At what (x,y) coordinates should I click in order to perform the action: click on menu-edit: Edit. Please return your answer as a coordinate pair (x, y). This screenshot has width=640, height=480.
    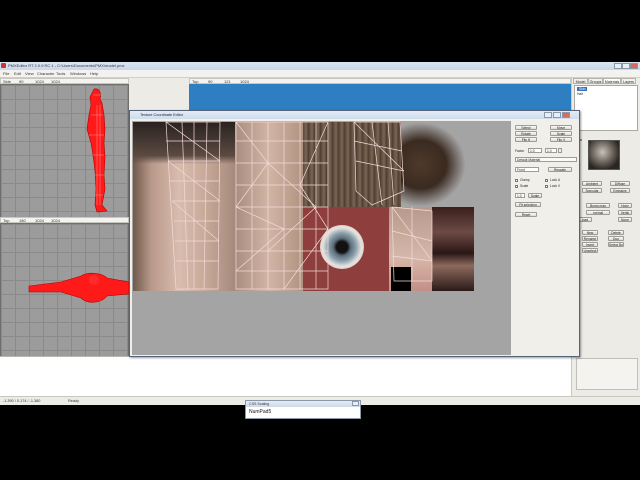
    Looking at the image, I should click on (17, 73).